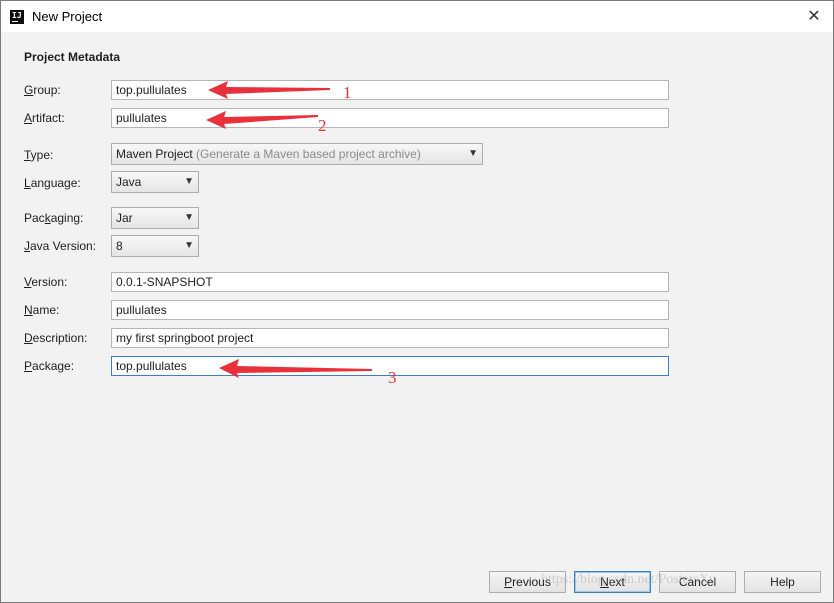 This screenshot has width=834, height=603. I want to click on annotation-2: 2, so click(322, 125).